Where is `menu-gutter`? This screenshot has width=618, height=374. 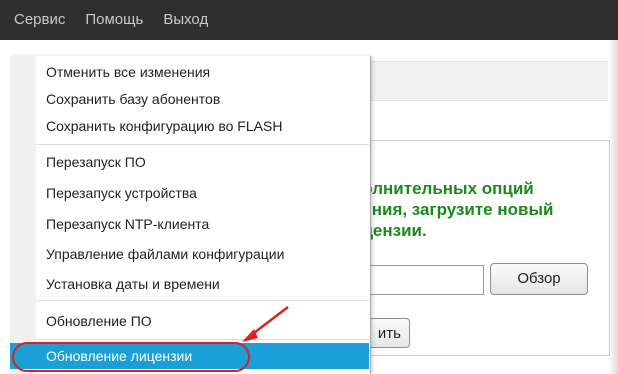
menu-gutter is located at coordinates (23, 215).